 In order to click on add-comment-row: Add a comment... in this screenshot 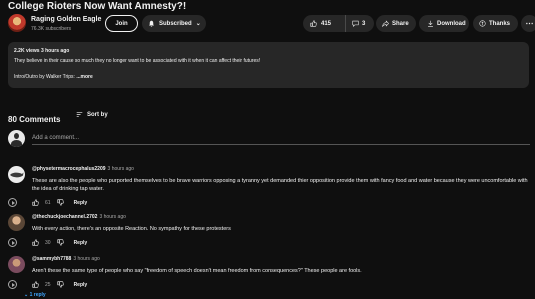, I will do `click(269, 140)`.